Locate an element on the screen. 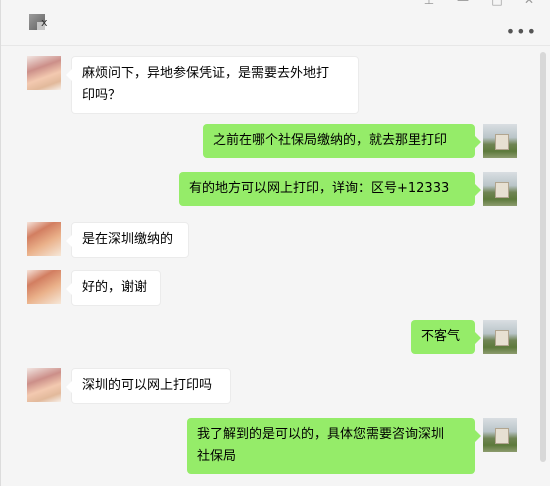  message-bubble-incoming: 好的，谢谢 is located at coordinates (113, 288).